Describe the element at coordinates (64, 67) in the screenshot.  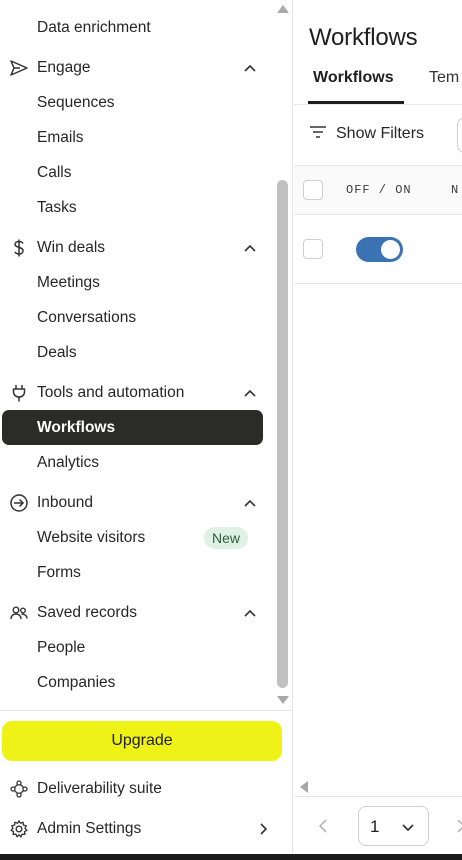
I see `sidebar-group-label: Engage` at that location.